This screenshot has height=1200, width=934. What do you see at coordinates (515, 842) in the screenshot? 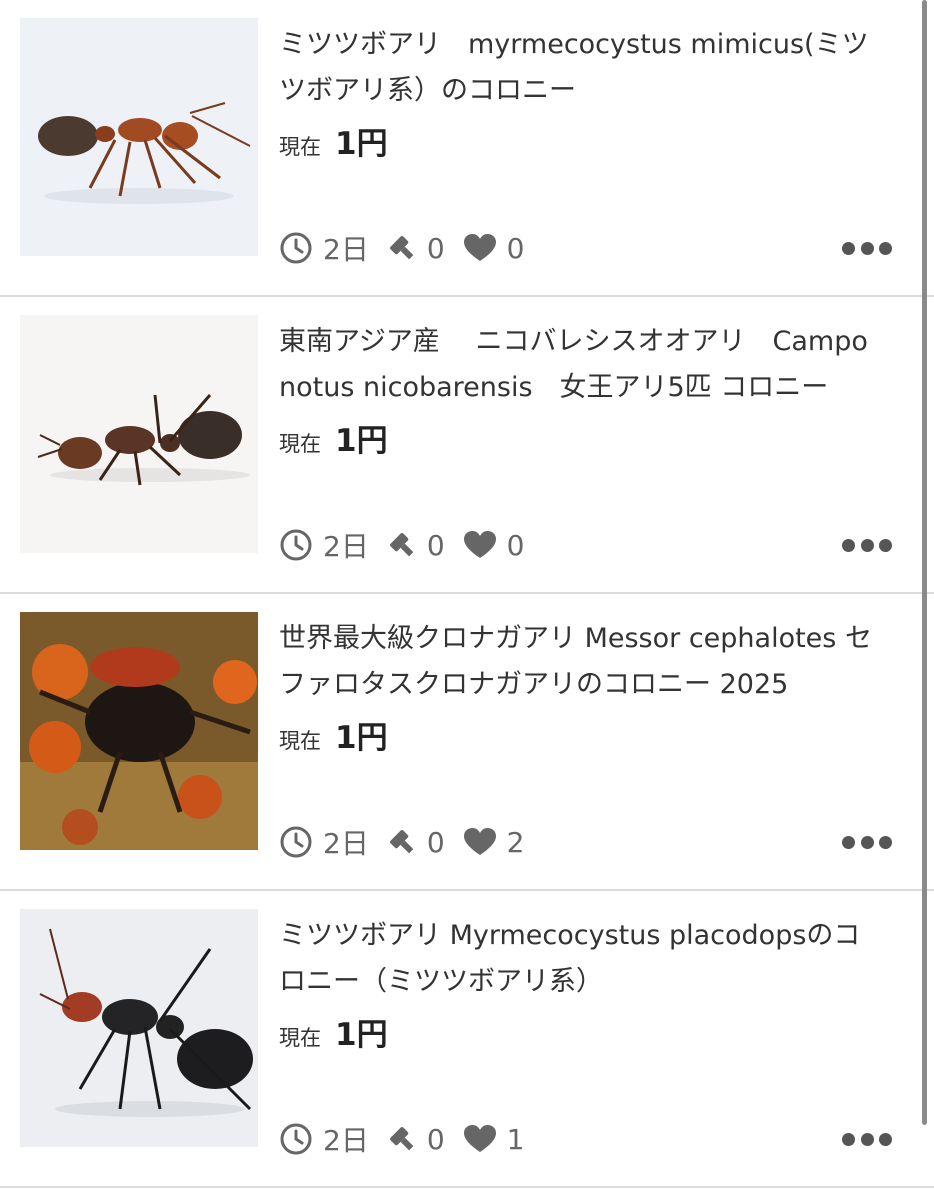
I see `watch-count: 2` at bounding box center [515, 842].